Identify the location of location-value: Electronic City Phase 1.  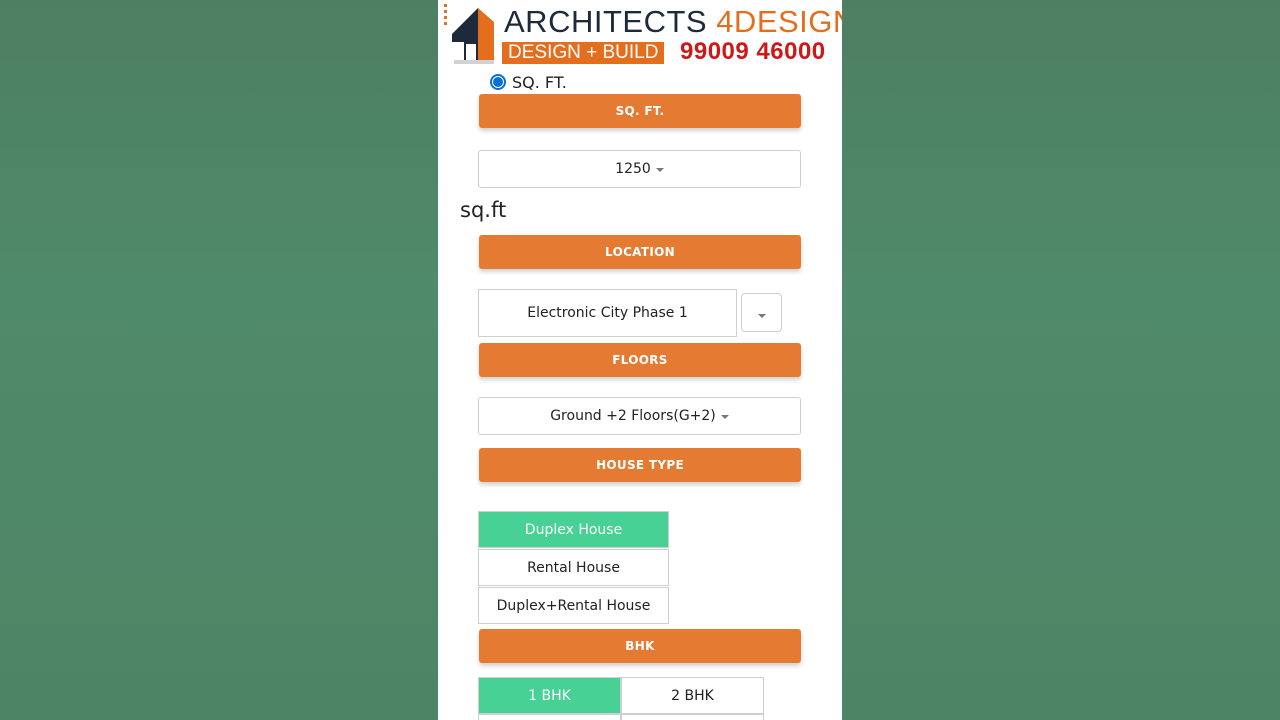
(607, 313).